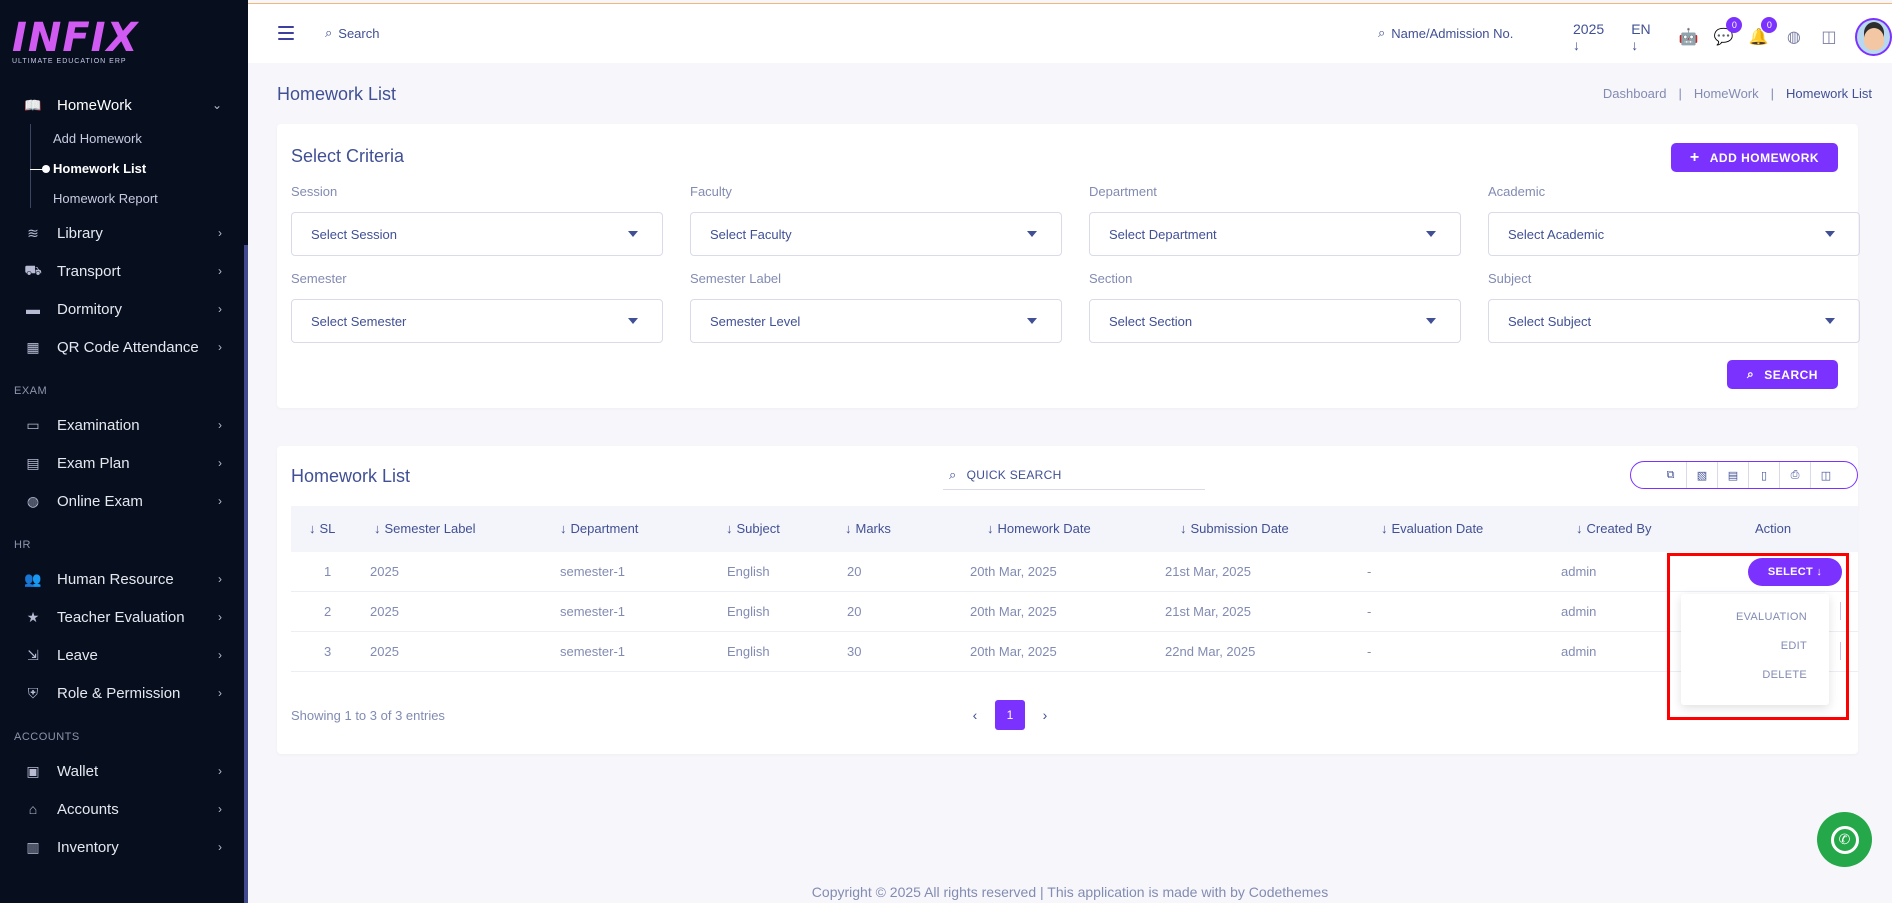  Describe the element at coordinates (122, 693) in the screenshot. I see `sidebar-item-role-permission: ⛨ Role & Permission ›` at that location.